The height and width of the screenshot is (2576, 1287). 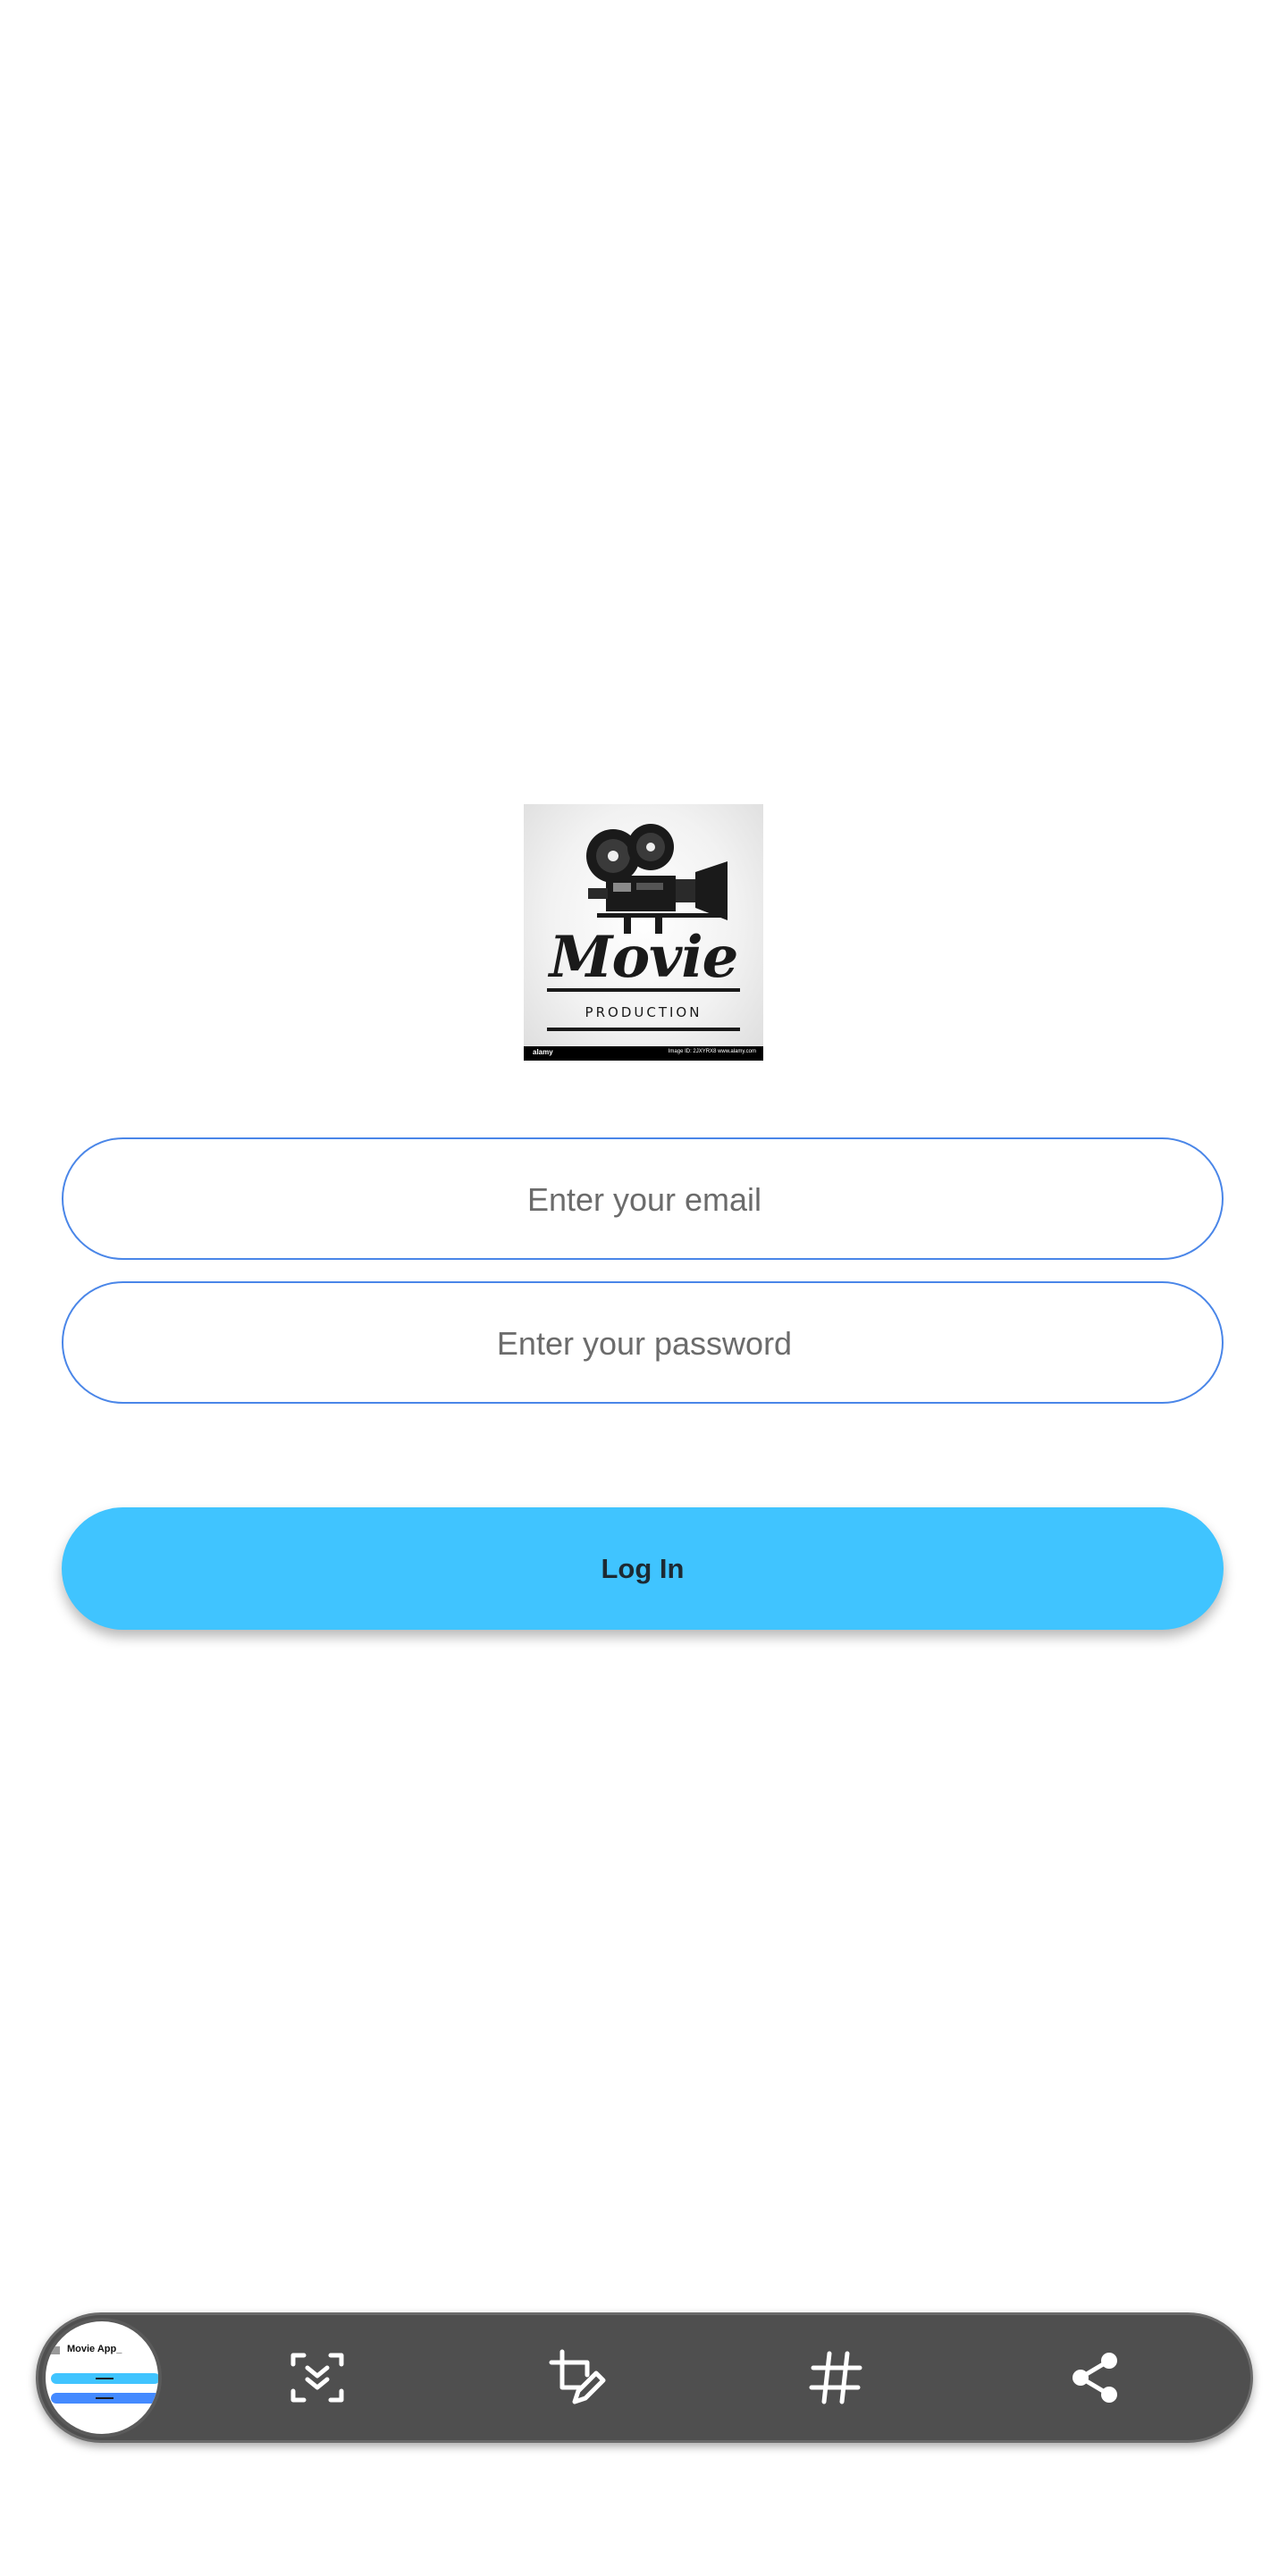 I want to click on thumbnail-title: Movie App_, so click(x=95, y=2349).